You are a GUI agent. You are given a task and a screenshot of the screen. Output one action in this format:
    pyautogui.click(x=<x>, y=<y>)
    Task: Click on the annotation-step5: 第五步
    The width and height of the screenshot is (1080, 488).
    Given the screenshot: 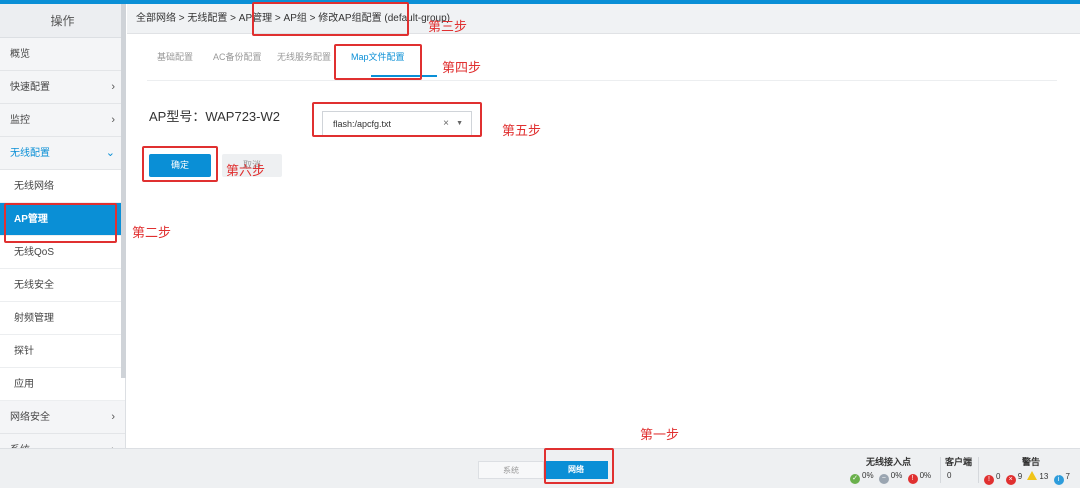 What is the action you would take?
    pyautogui.click(x=522, y=130)
    